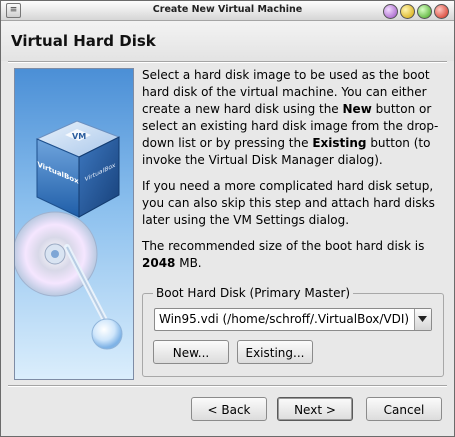 This screenshot has width=455, height=437. What do you see at coordinates (83, 41) in the screenshot?
I see `page-title: Virtual Hard Disk` at bounding box center [83, 41].